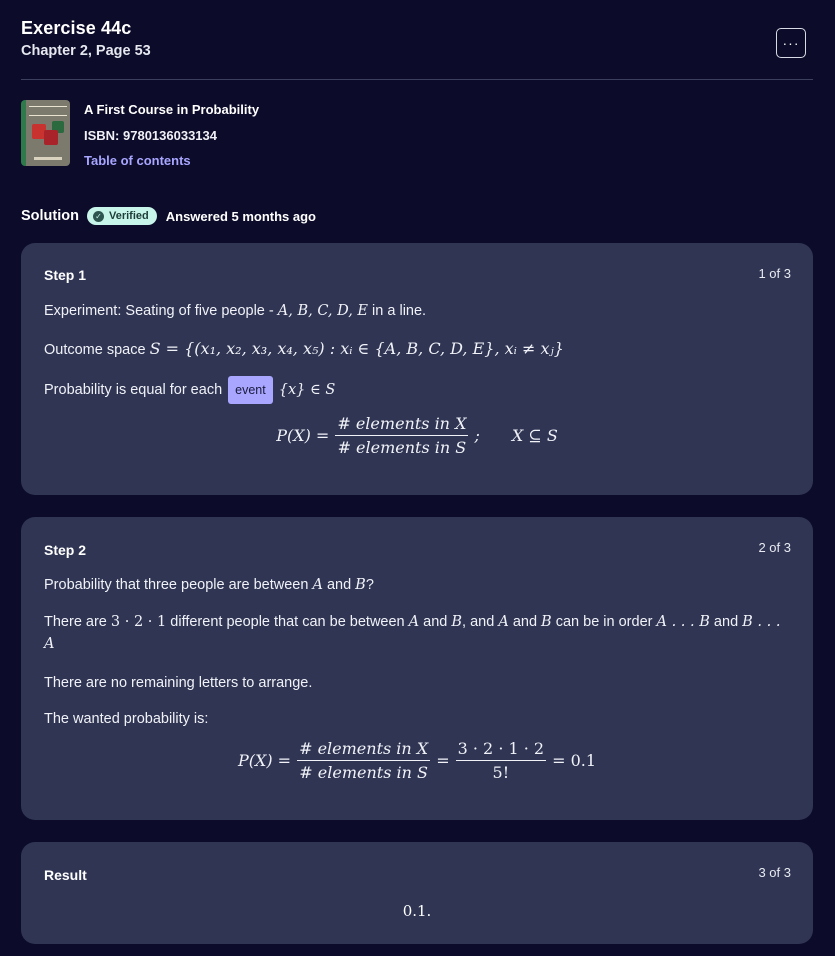  Describe the element at coordinates (150, 135) in the screenshot. I see `book-isbn: ISBN: 9780136033134` at that location.